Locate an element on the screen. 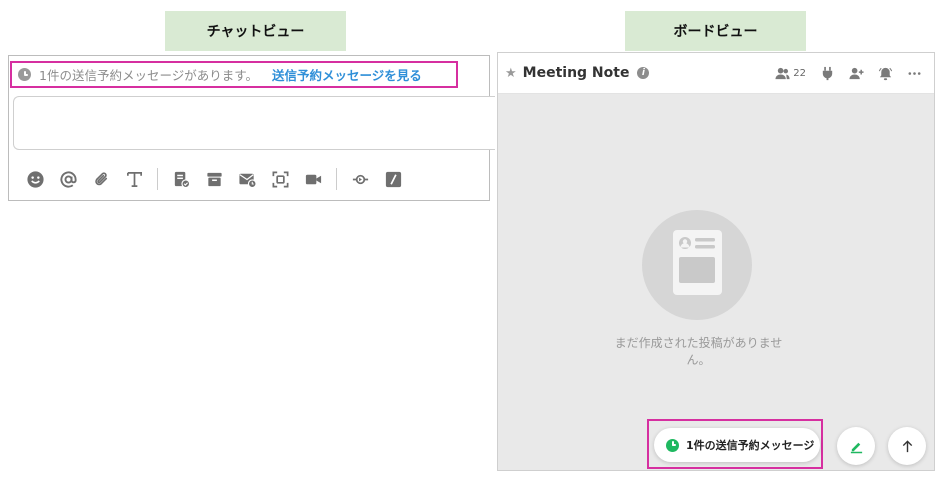 The image size is (944, 483). pencil-icon is located at coordinates (856, 447).